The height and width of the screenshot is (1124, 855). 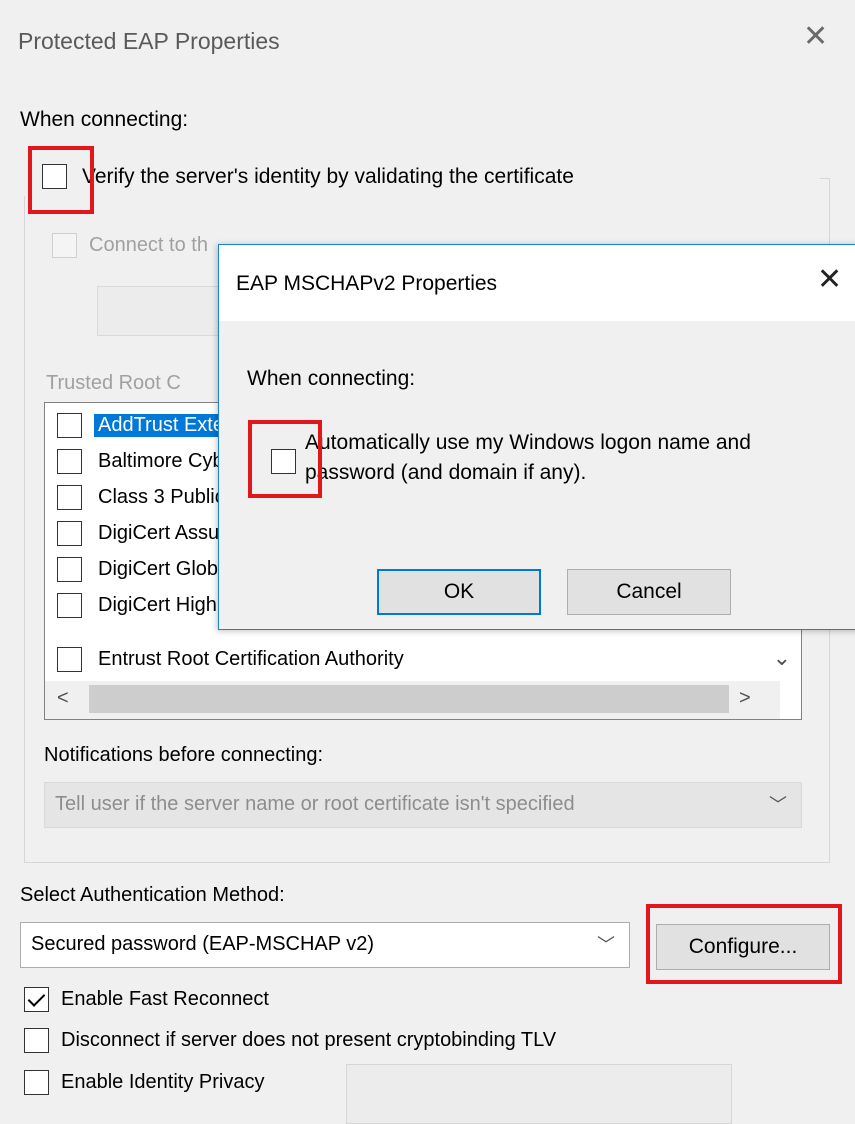 What do you see at coordinates (165, 999) in the screenshot?
I see `fast-reconnect-label: Enable Fast Reconnect` at bounding box center [165, 999].